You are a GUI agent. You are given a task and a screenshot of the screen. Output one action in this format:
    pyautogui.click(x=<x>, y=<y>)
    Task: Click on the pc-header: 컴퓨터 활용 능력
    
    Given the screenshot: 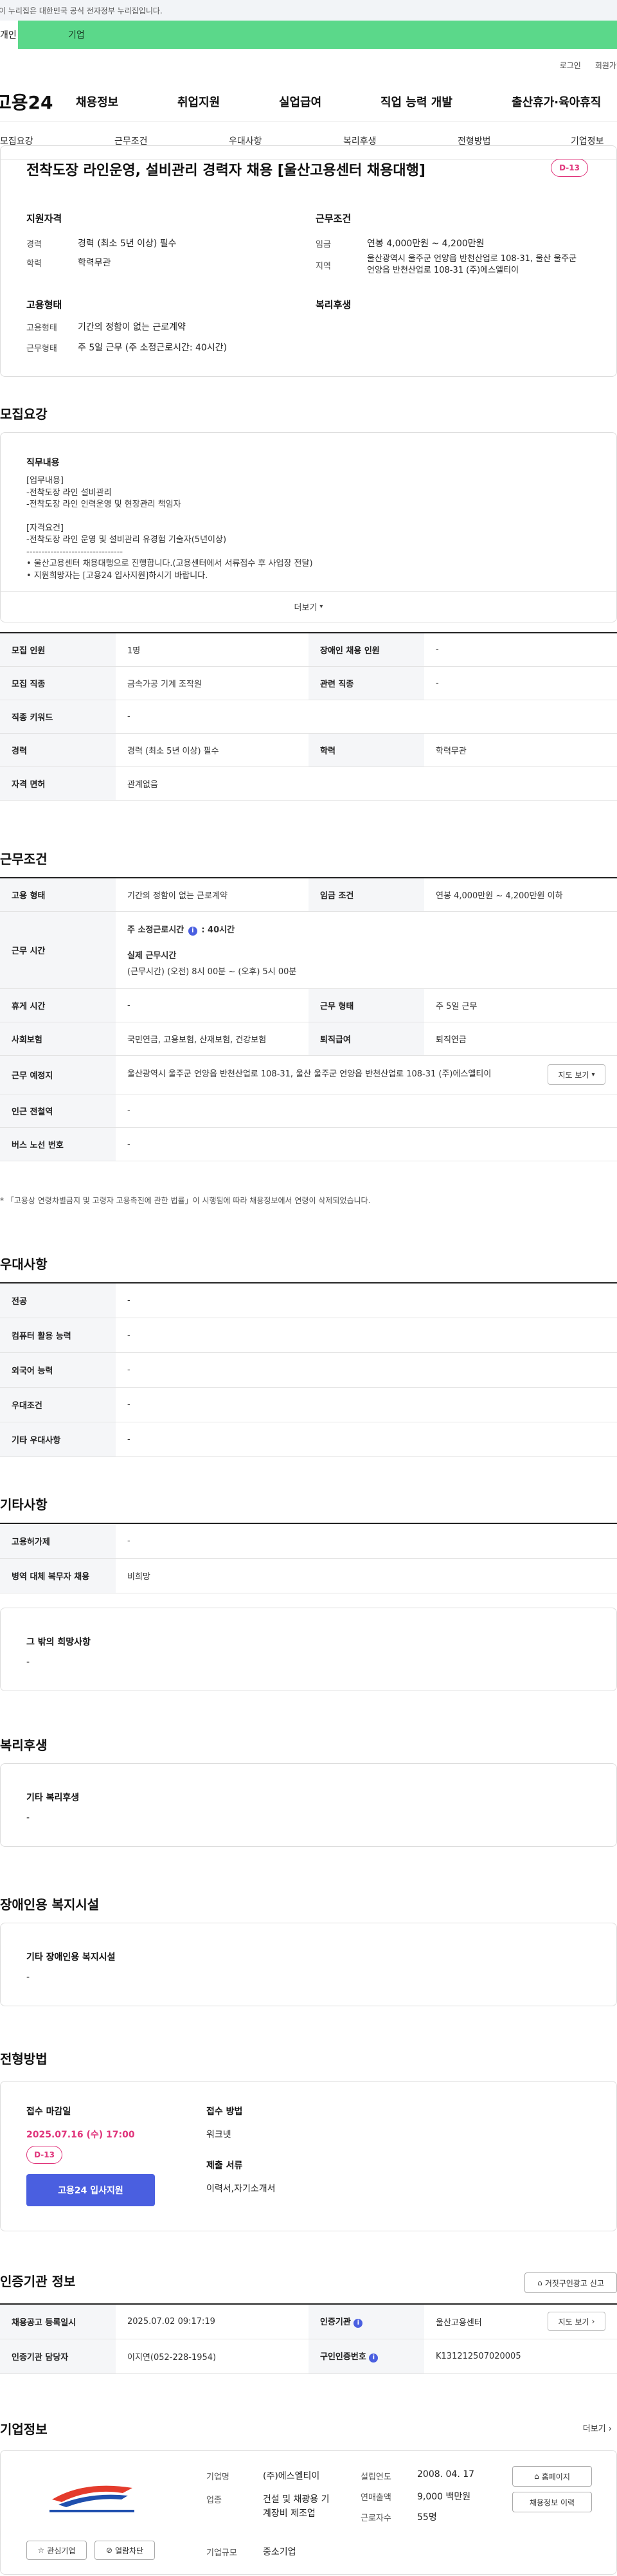 What is the action you would take?
    pyautogui.click(x=58, y=1335)
    